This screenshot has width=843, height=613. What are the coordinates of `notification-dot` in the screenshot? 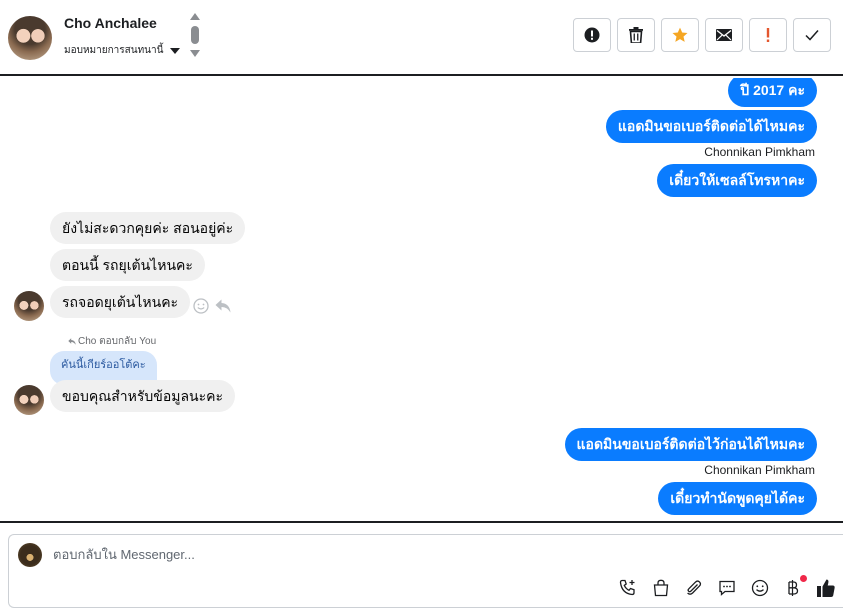 It's located at (803, 578).